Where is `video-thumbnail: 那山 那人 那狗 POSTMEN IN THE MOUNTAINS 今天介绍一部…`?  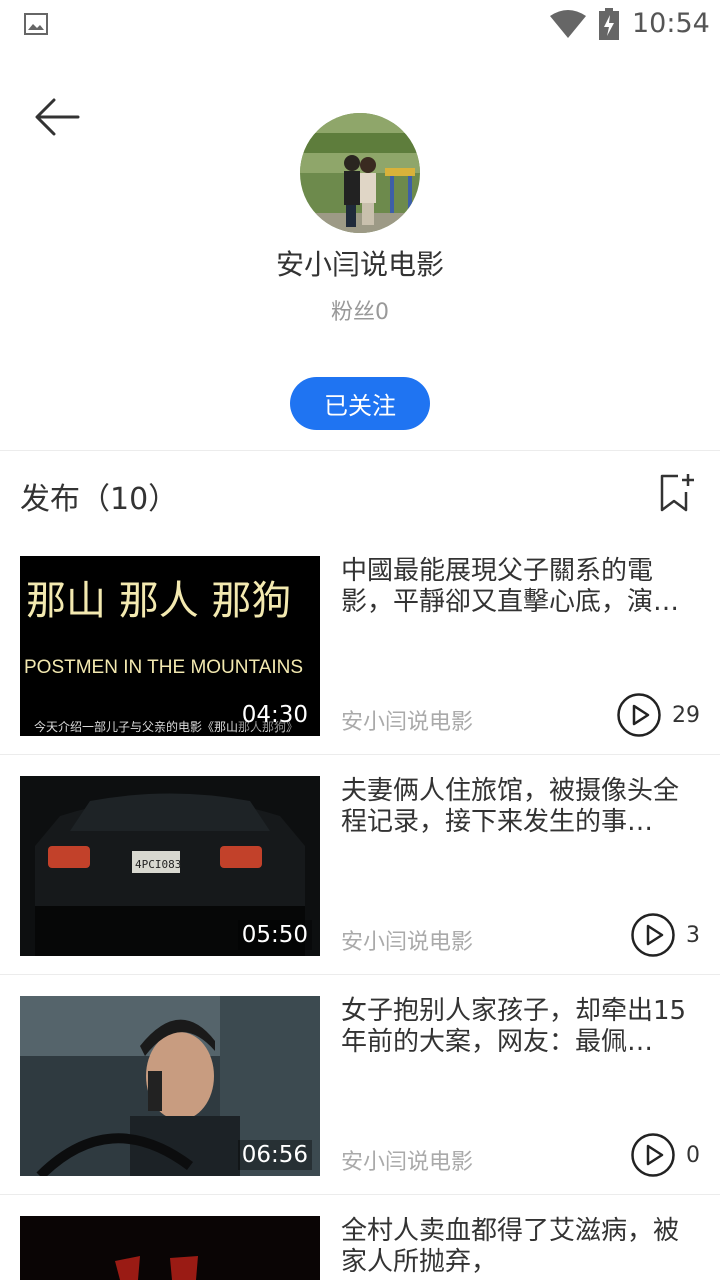 video-thumbnail: 那山 那人 那狗 POSTMEN IN THE MOUNTAINS 今天介绍一部… is located at coordinates (170, 646).